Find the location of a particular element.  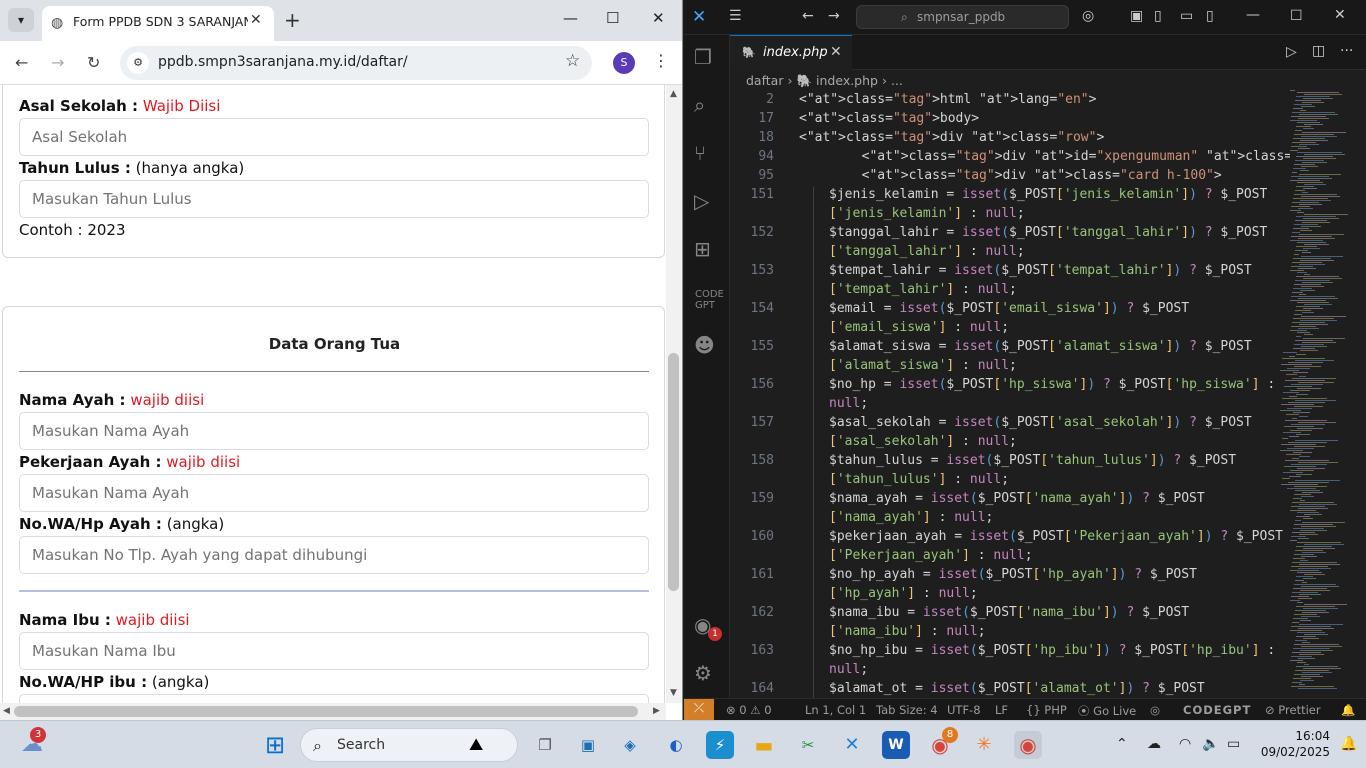

profile-avatar: S is located at coordinates (624, 63).